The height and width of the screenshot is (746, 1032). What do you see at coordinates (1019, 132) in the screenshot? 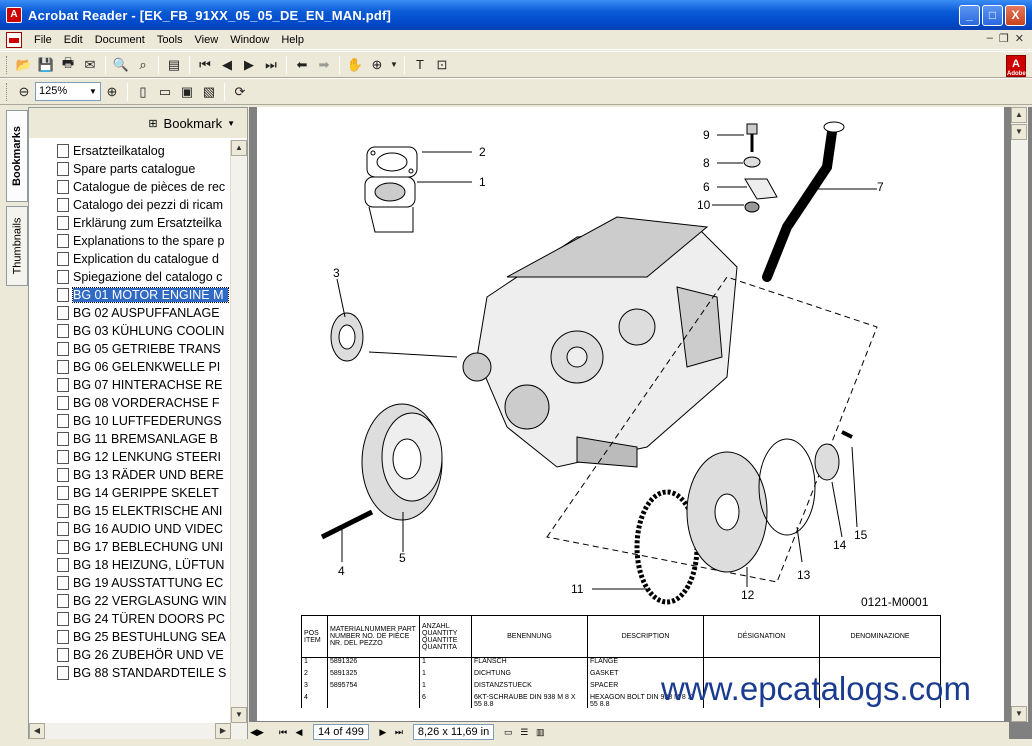
I see `split-view-icon: ▼` at bounding box center [1019, 132].